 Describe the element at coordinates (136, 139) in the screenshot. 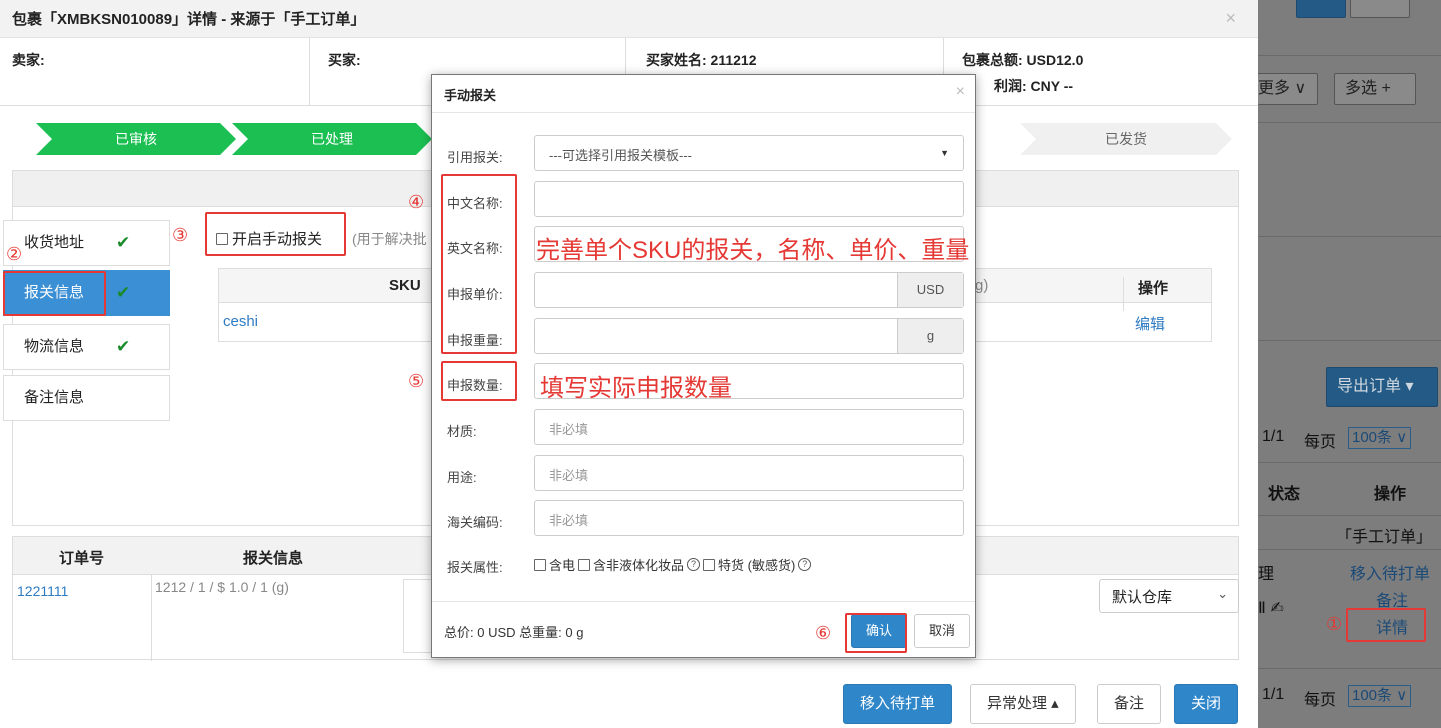

I see `step-reviewed: 已审核` at that location.